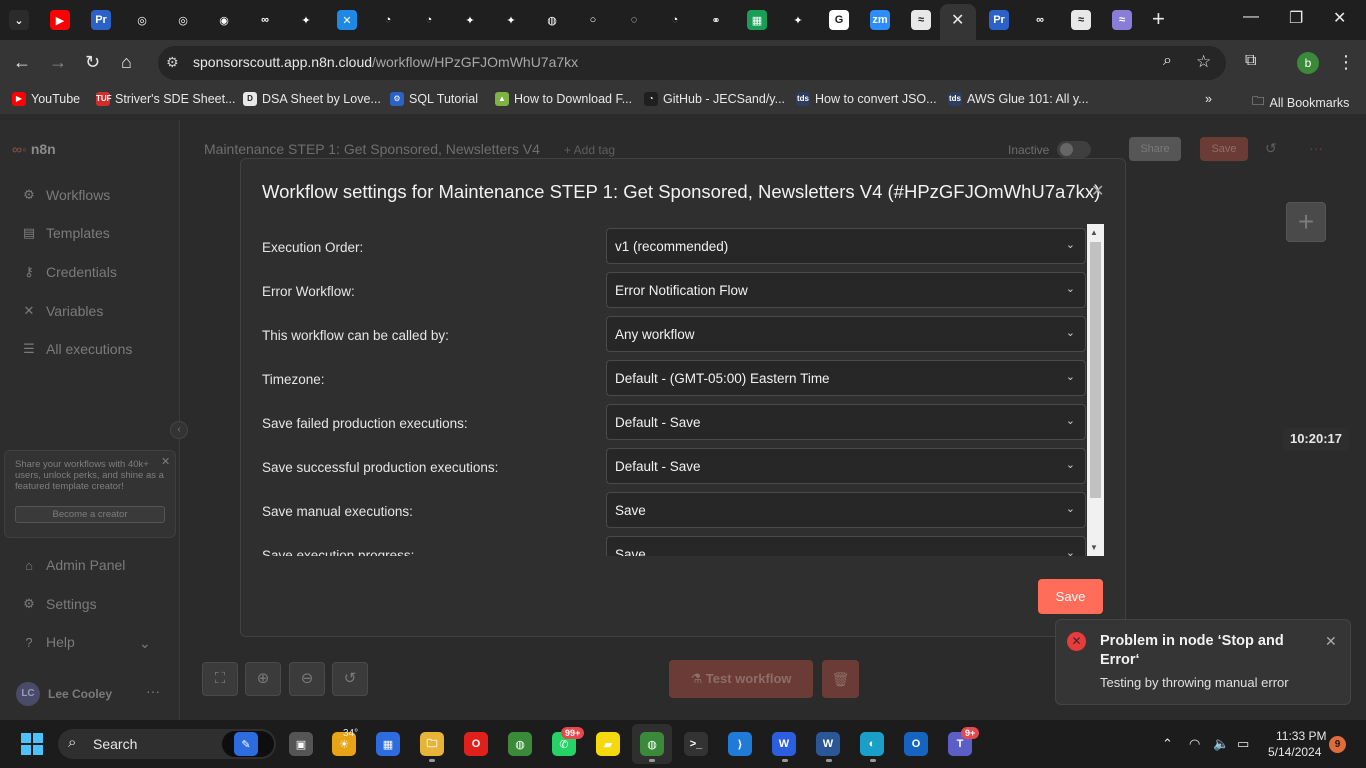 This screenshot has height=768, width=1366. What do you see at coordinates (740, 744) in the screenshot?
I see `vscode-icon: ⟩` at bounding box center [740, 744].